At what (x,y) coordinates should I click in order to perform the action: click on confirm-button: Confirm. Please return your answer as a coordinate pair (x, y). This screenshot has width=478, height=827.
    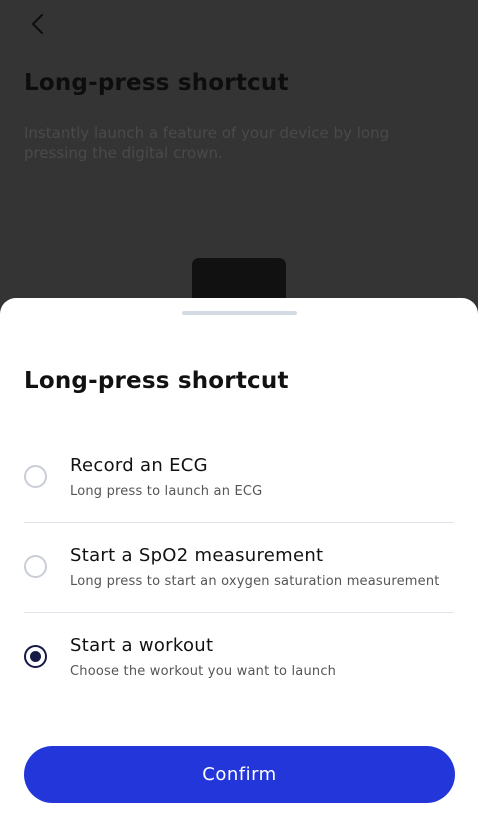
    Looking at the image, I should click on (239, 774).